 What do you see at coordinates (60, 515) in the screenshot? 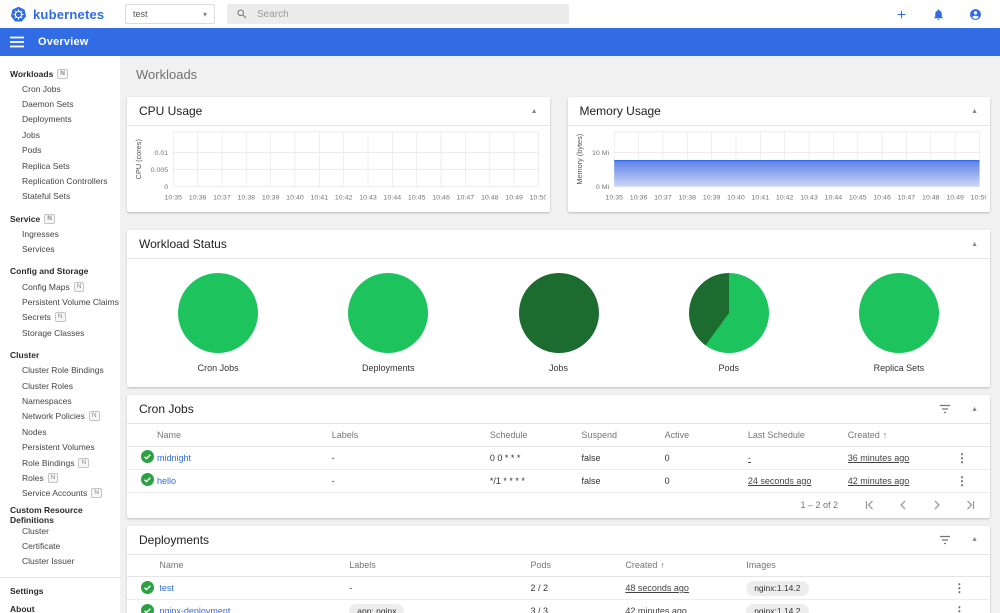
I see `sidebar-section-custom-resource-definitions: Custom Resource Definitions` at bounding box center [60, 515].